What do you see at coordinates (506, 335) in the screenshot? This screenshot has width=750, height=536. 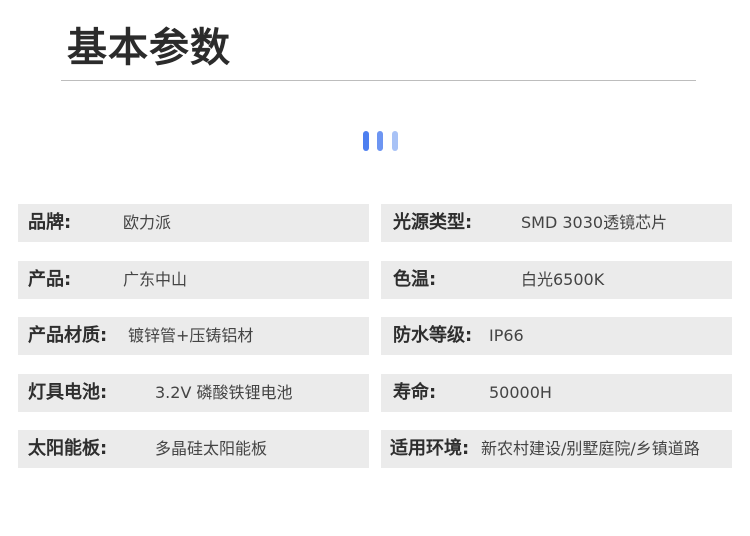 I see `param-value: IP66` at bounding box center [506, 335].